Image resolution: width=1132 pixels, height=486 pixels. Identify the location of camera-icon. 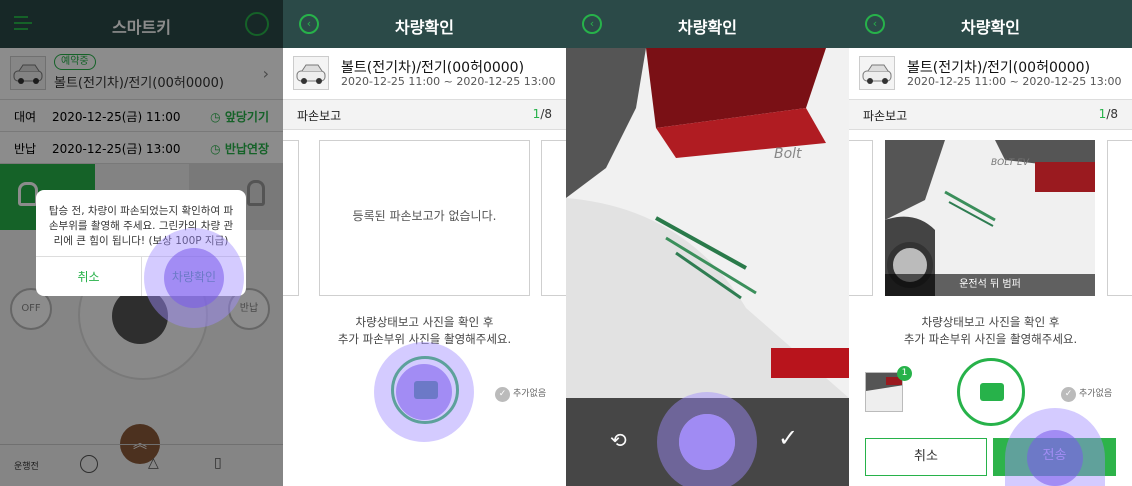
(992, 392).